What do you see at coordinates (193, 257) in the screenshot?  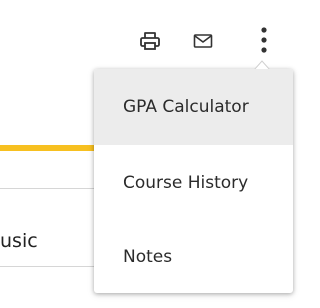 I see `menu-item-notes: Notes` at bounding box center [193, 257].